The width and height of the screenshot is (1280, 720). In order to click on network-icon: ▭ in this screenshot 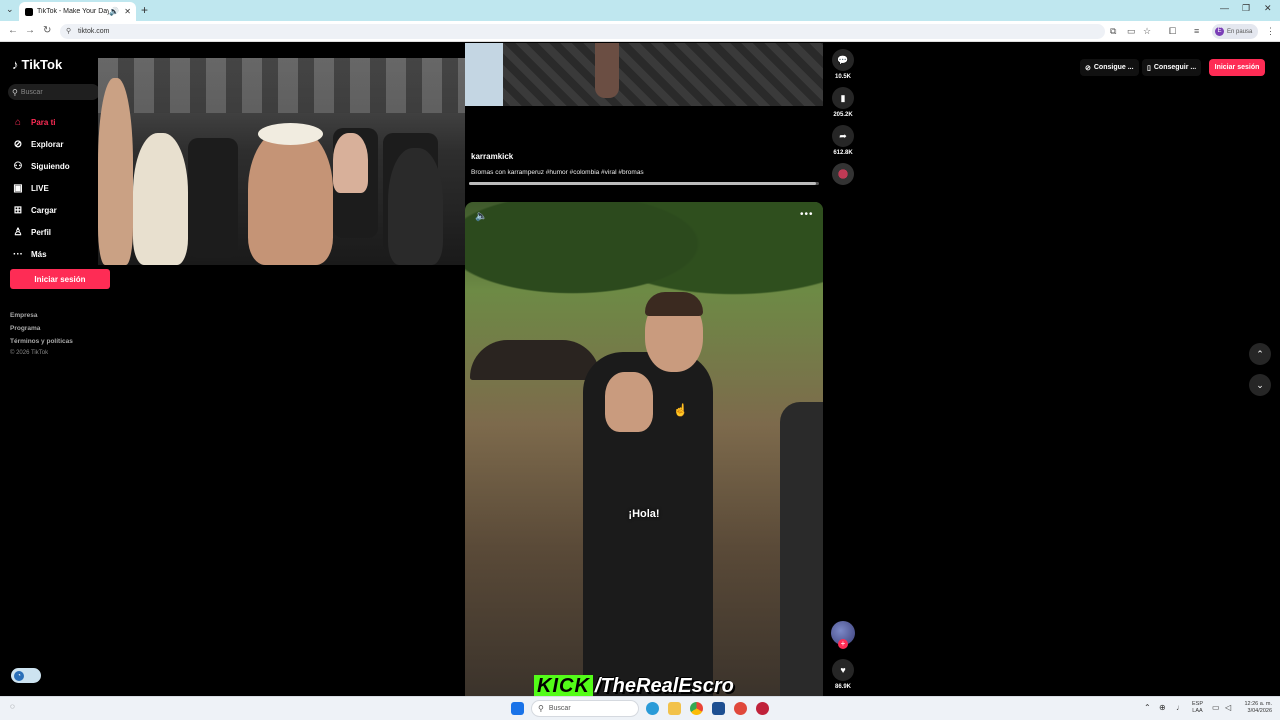, I will do `click(1216, 707)`.